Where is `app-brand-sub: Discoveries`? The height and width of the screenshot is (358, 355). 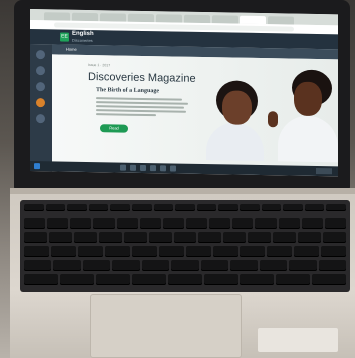
app-brand-sub: Discoveries is located at coordinates (82, 40).